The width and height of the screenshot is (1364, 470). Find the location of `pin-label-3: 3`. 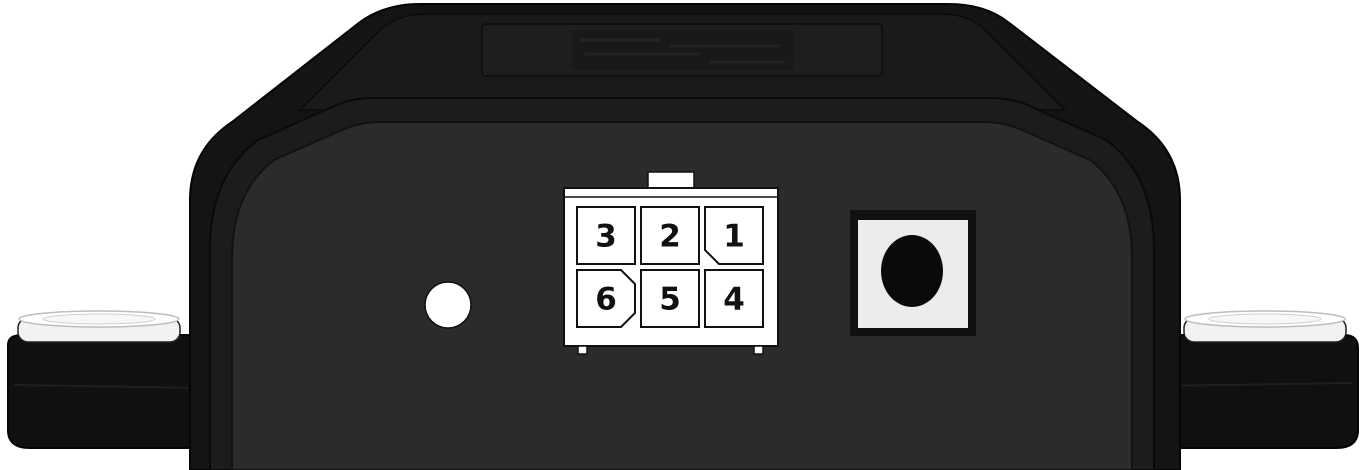

pin-label-3: 3 is located at coordinates (606, 237).